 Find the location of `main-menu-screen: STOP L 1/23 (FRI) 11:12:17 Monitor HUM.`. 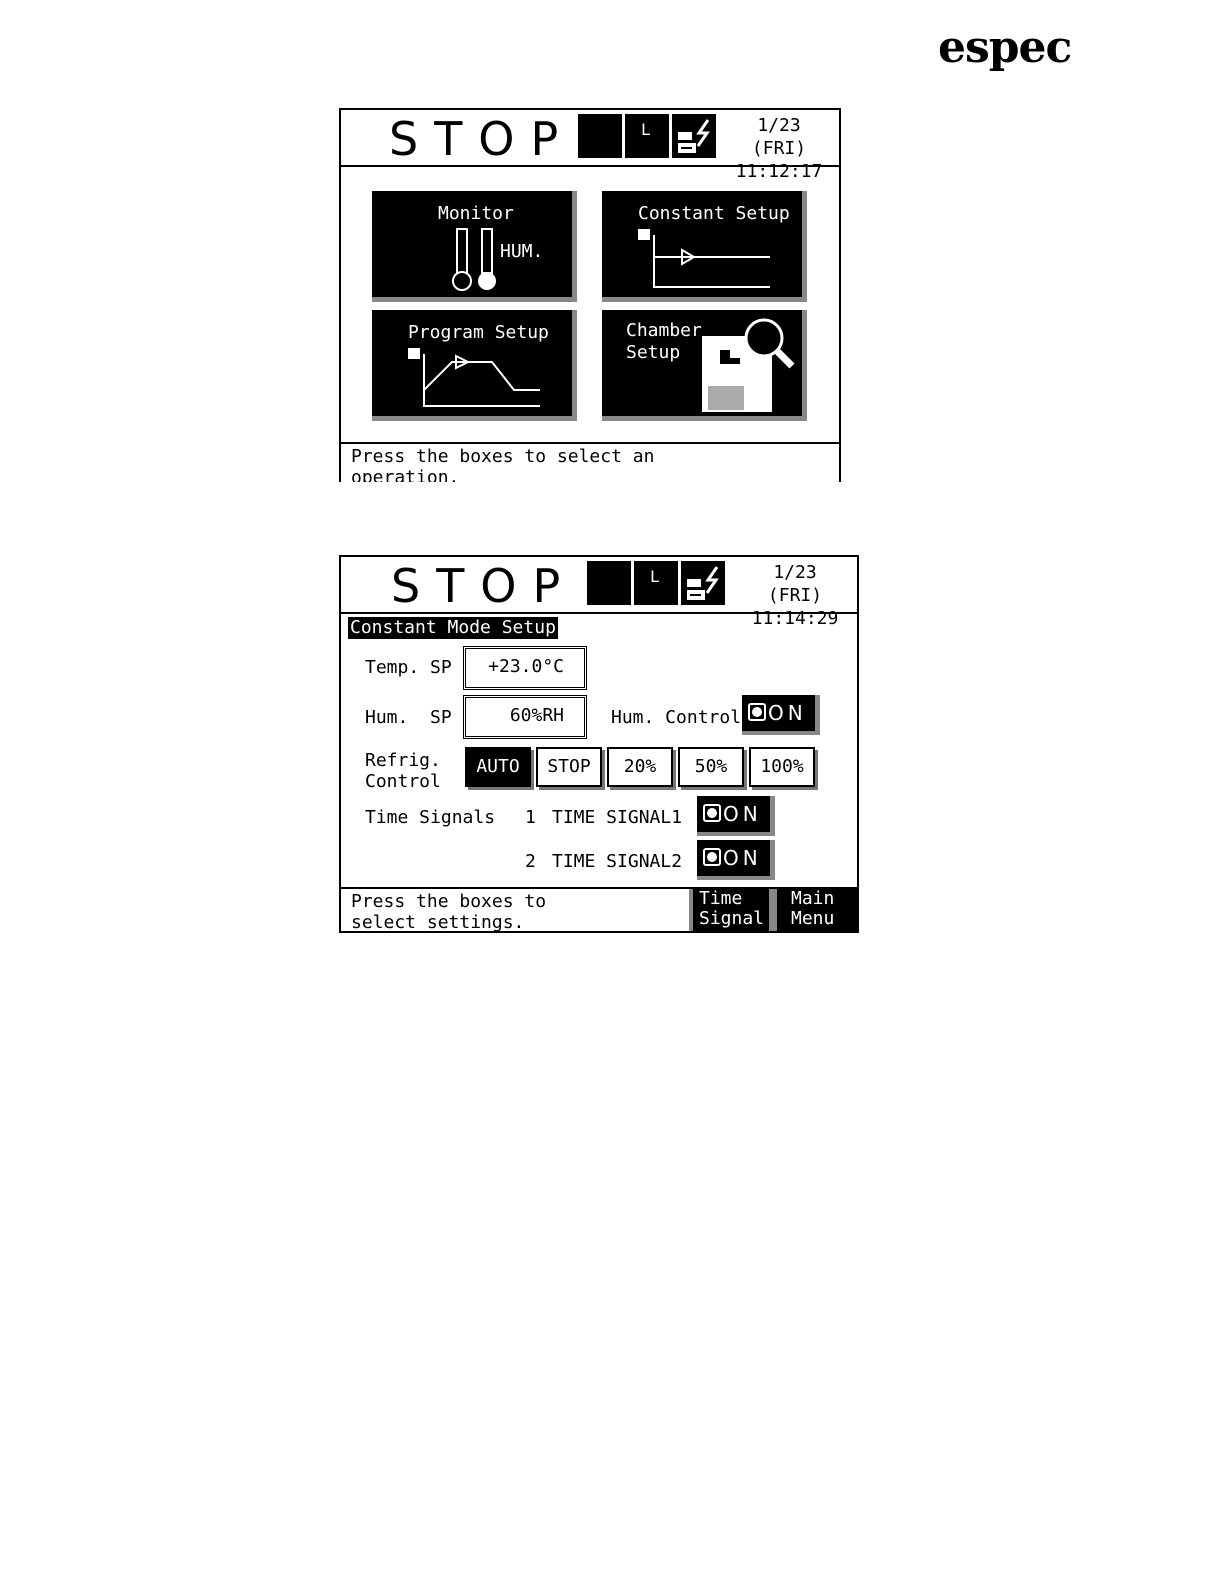

main-menu-screen: STOP L 1/23 (FRI) 11:12:17 Monitor HUM. is located at coordinates (590, 295).